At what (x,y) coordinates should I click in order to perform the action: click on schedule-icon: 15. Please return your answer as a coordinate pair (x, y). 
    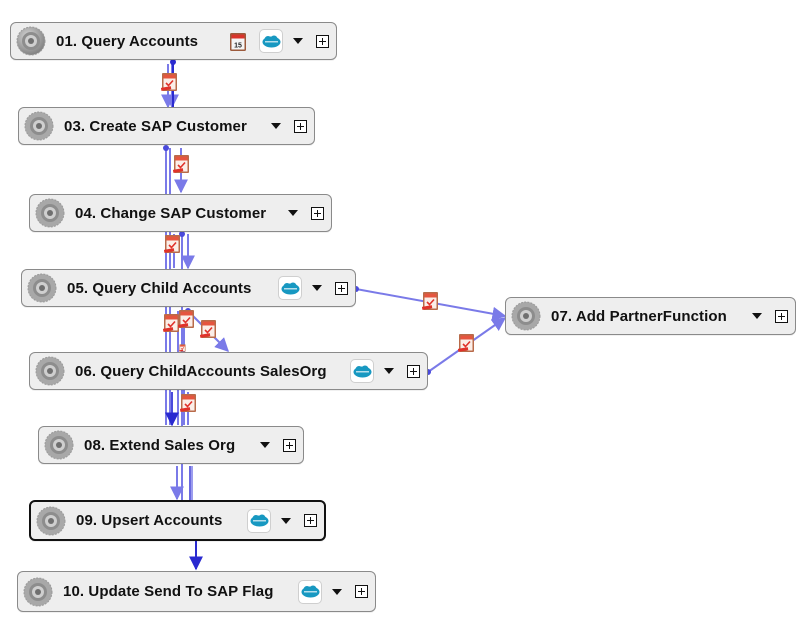
    Looking at the image, I should click on (238, 41).